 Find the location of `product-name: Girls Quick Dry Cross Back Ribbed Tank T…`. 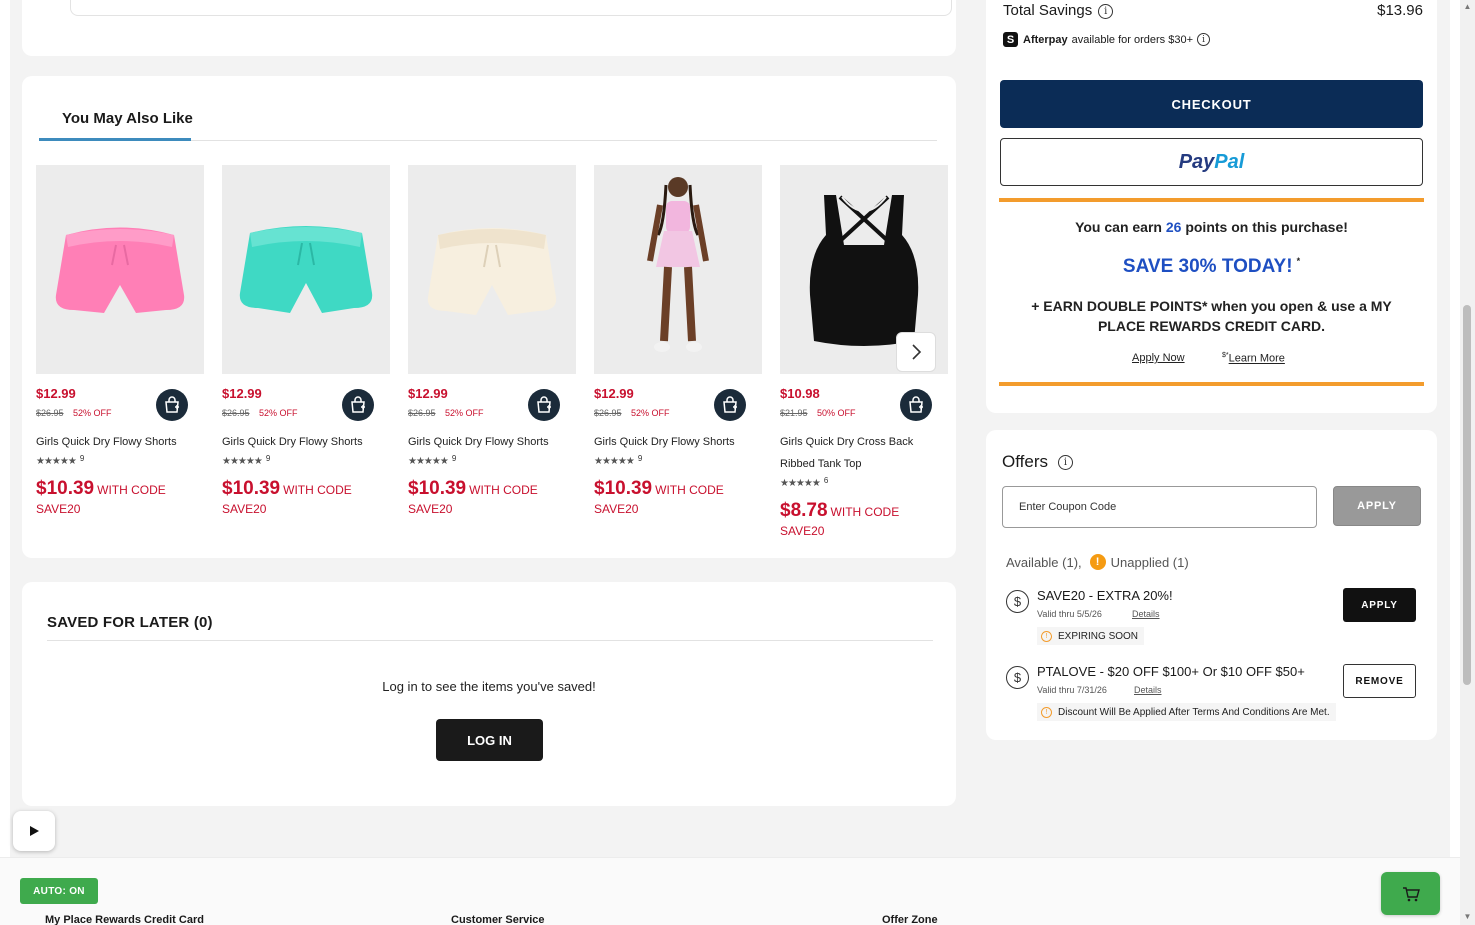

product-name: Girls Quick Dry Cross Back Ribbed Tank T… is located at coordinates (860, 453).